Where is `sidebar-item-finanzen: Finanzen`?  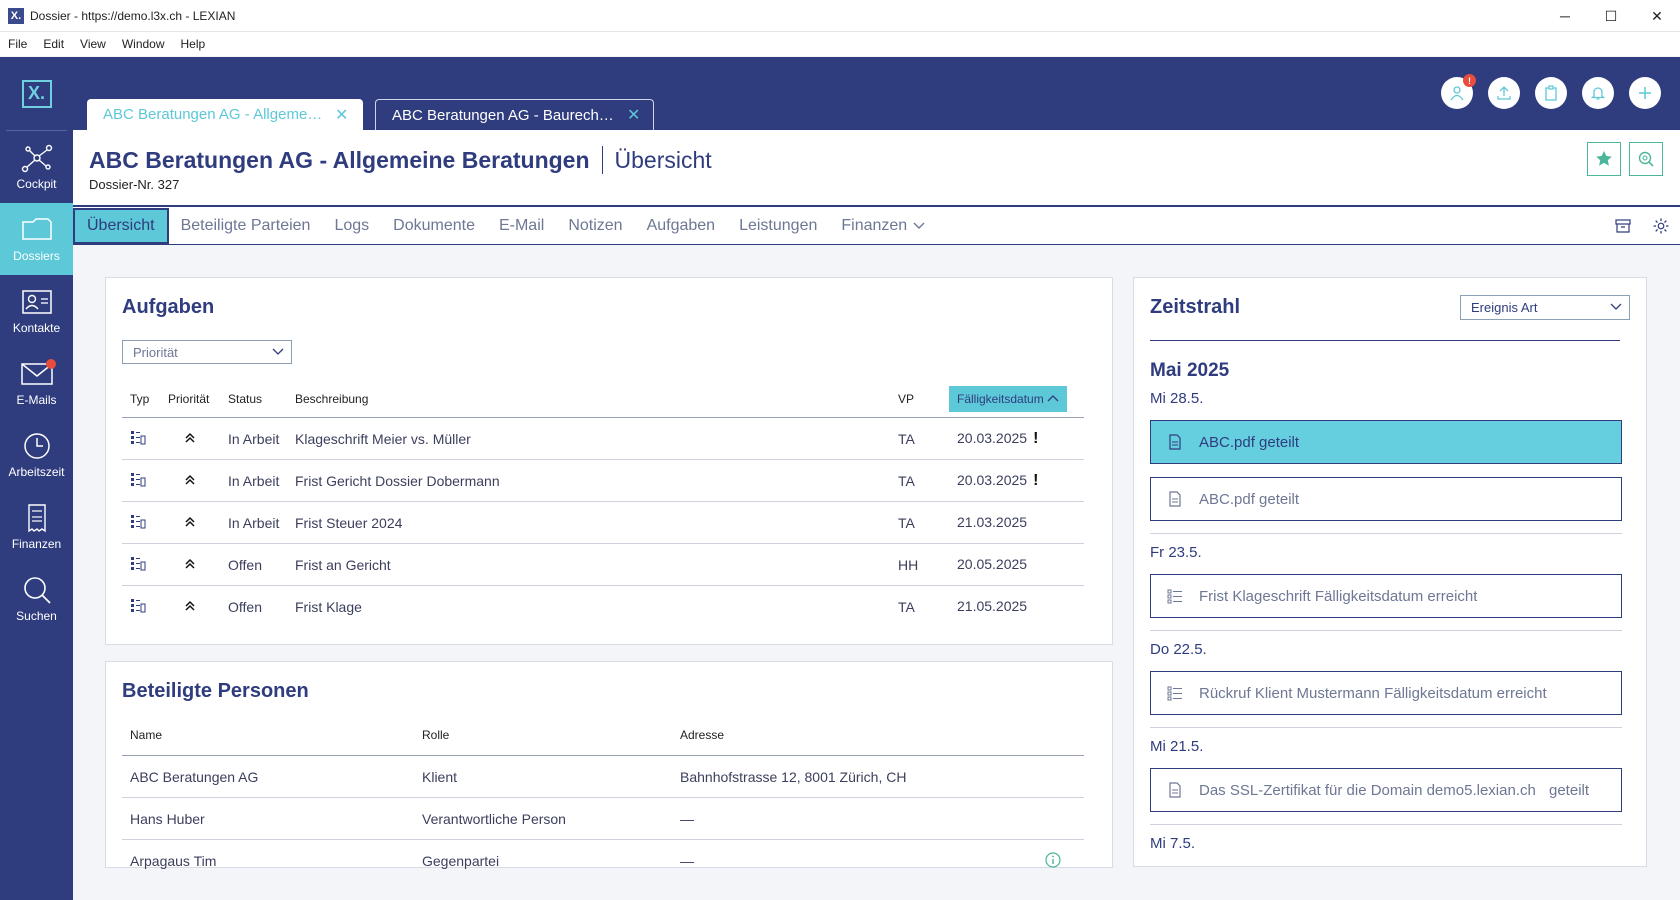
sidebar-item-finanzen: Finanzen is located at coordinates (36, 527).